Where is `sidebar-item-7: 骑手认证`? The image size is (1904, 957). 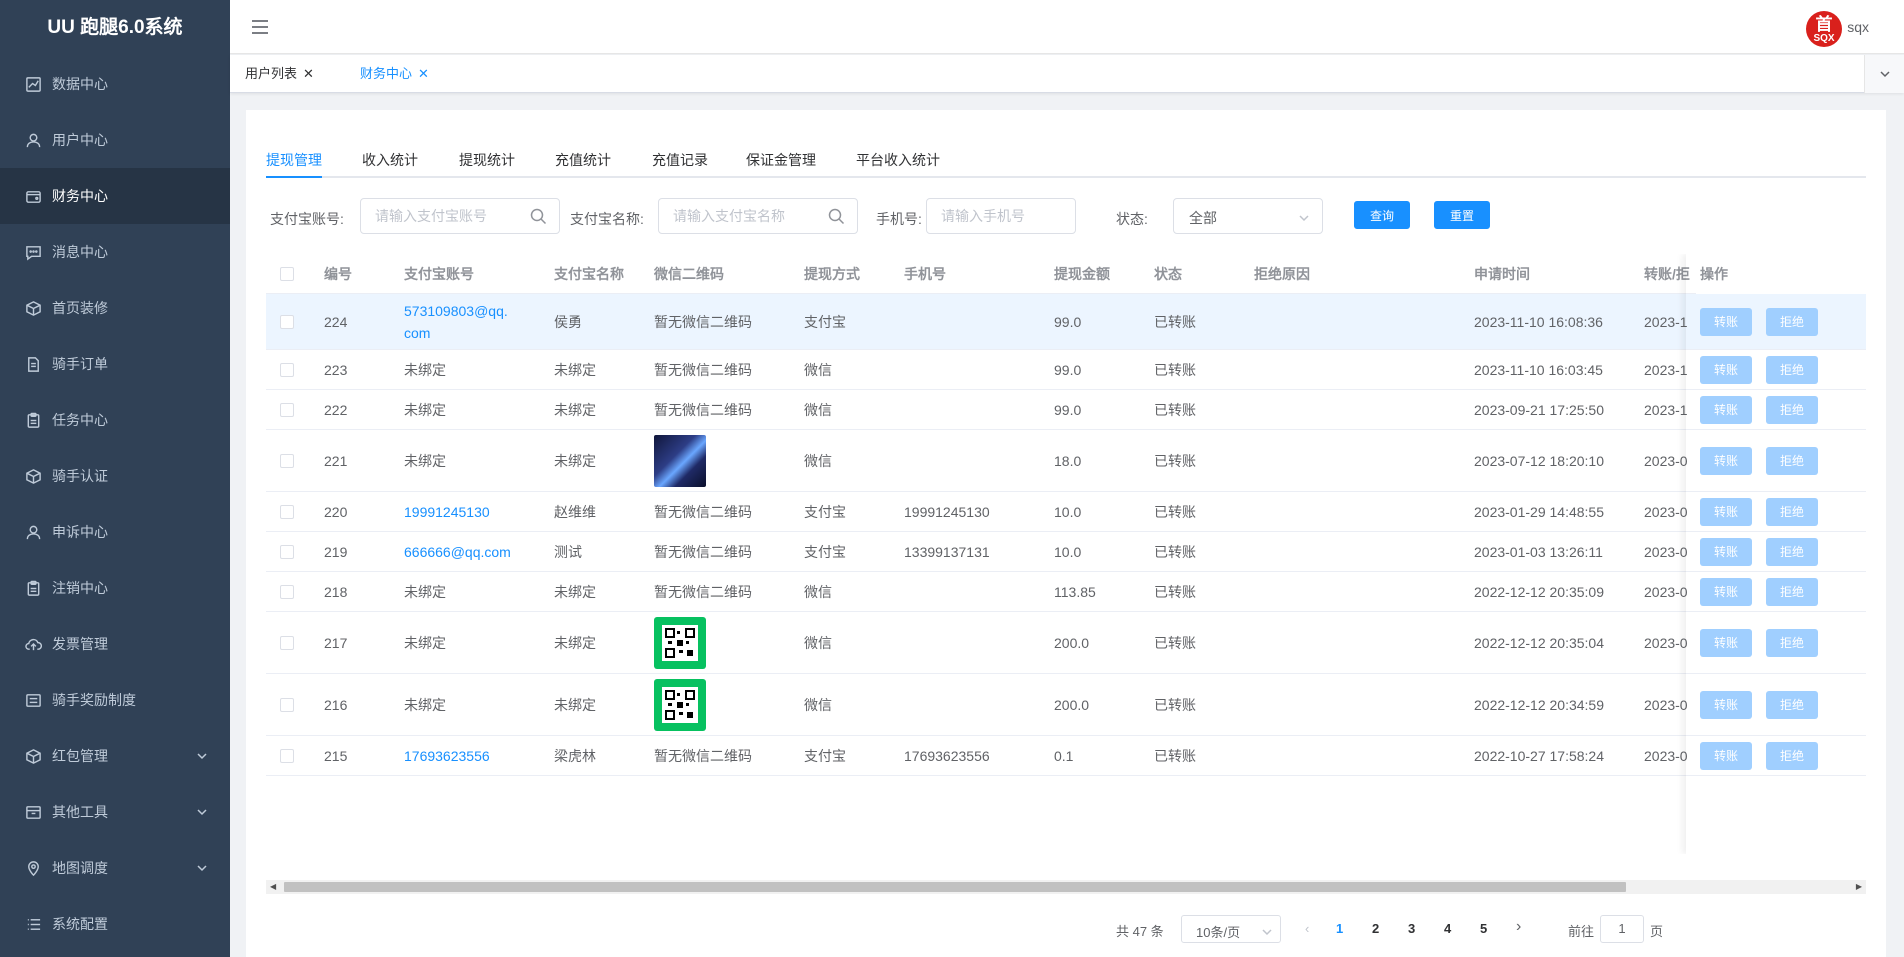
sidebar-item-7: 骑手认证 is located at coordinates (115, 476).